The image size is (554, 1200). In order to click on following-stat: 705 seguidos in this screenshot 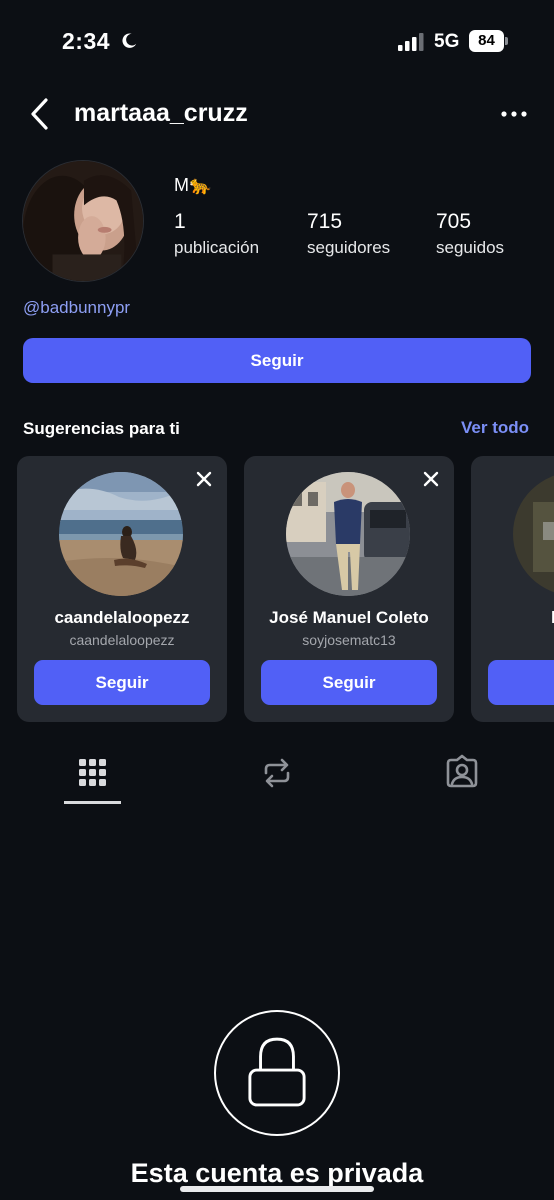, I will do `click(470, 234)`.